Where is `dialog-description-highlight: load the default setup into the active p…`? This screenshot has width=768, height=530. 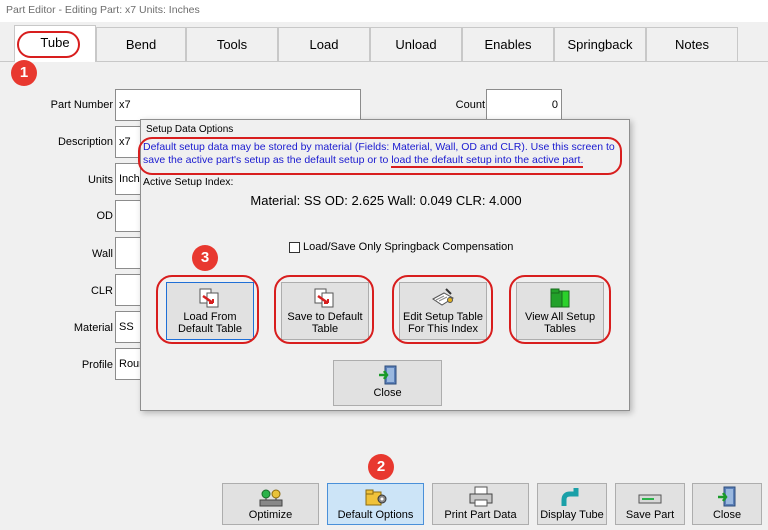 dialog-description-highlight: load the default setup into the active p… is located at coordinates (487, 161).